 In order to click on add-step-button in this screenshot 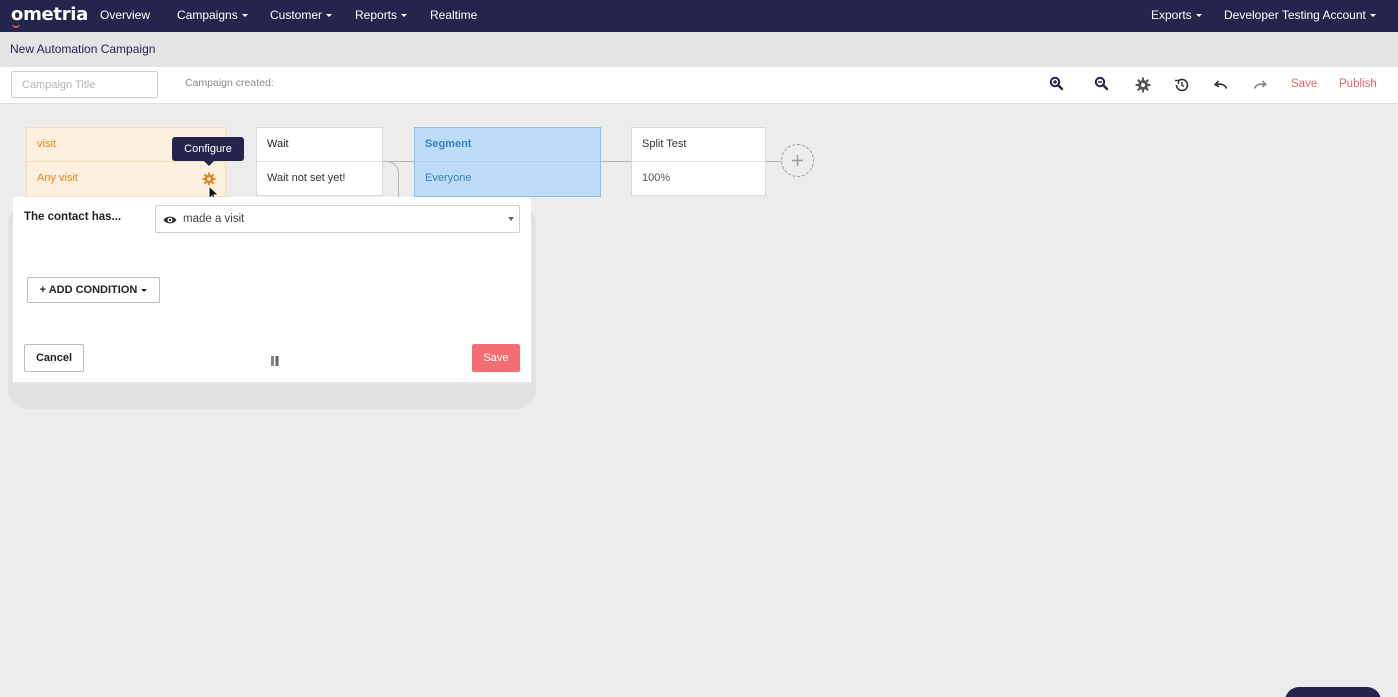, I will do `click(797, 160)`.